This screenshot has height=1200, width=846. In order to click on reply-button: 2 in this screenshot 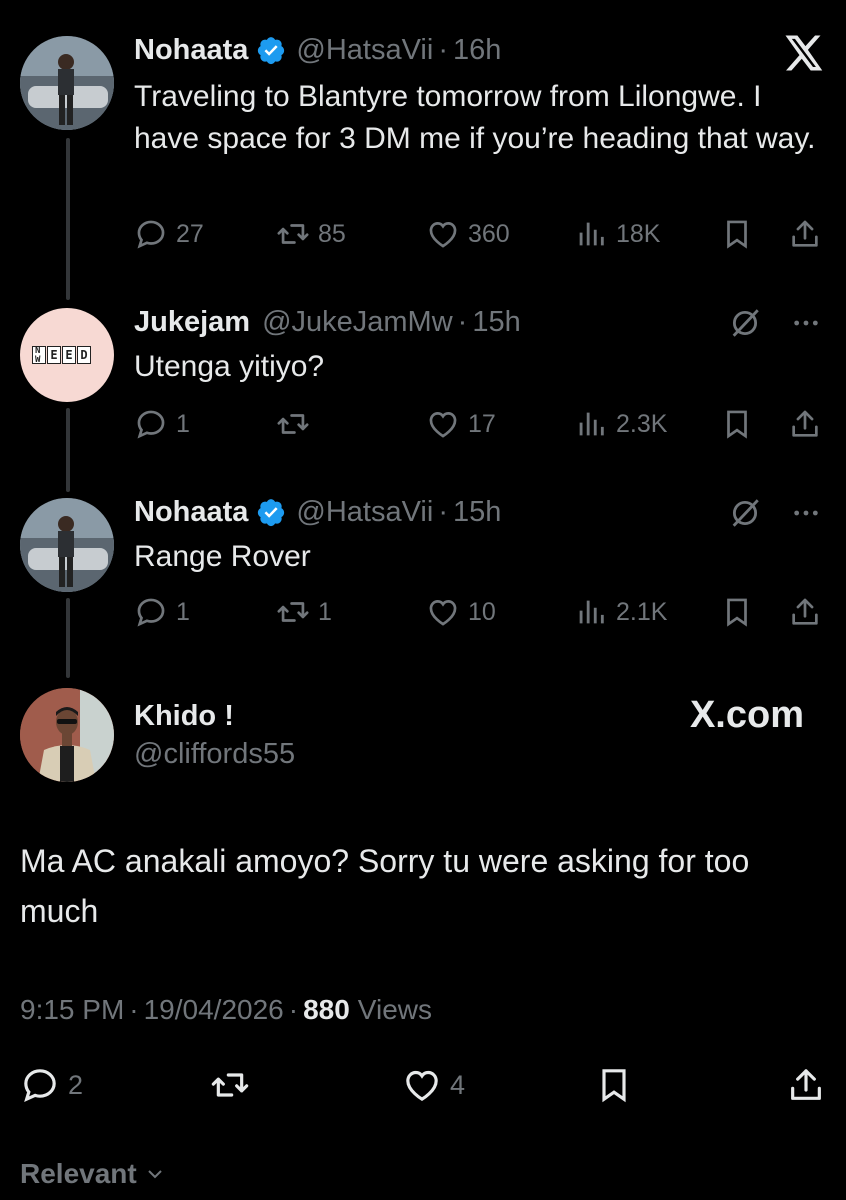, I will do `click(51, 1085)`.